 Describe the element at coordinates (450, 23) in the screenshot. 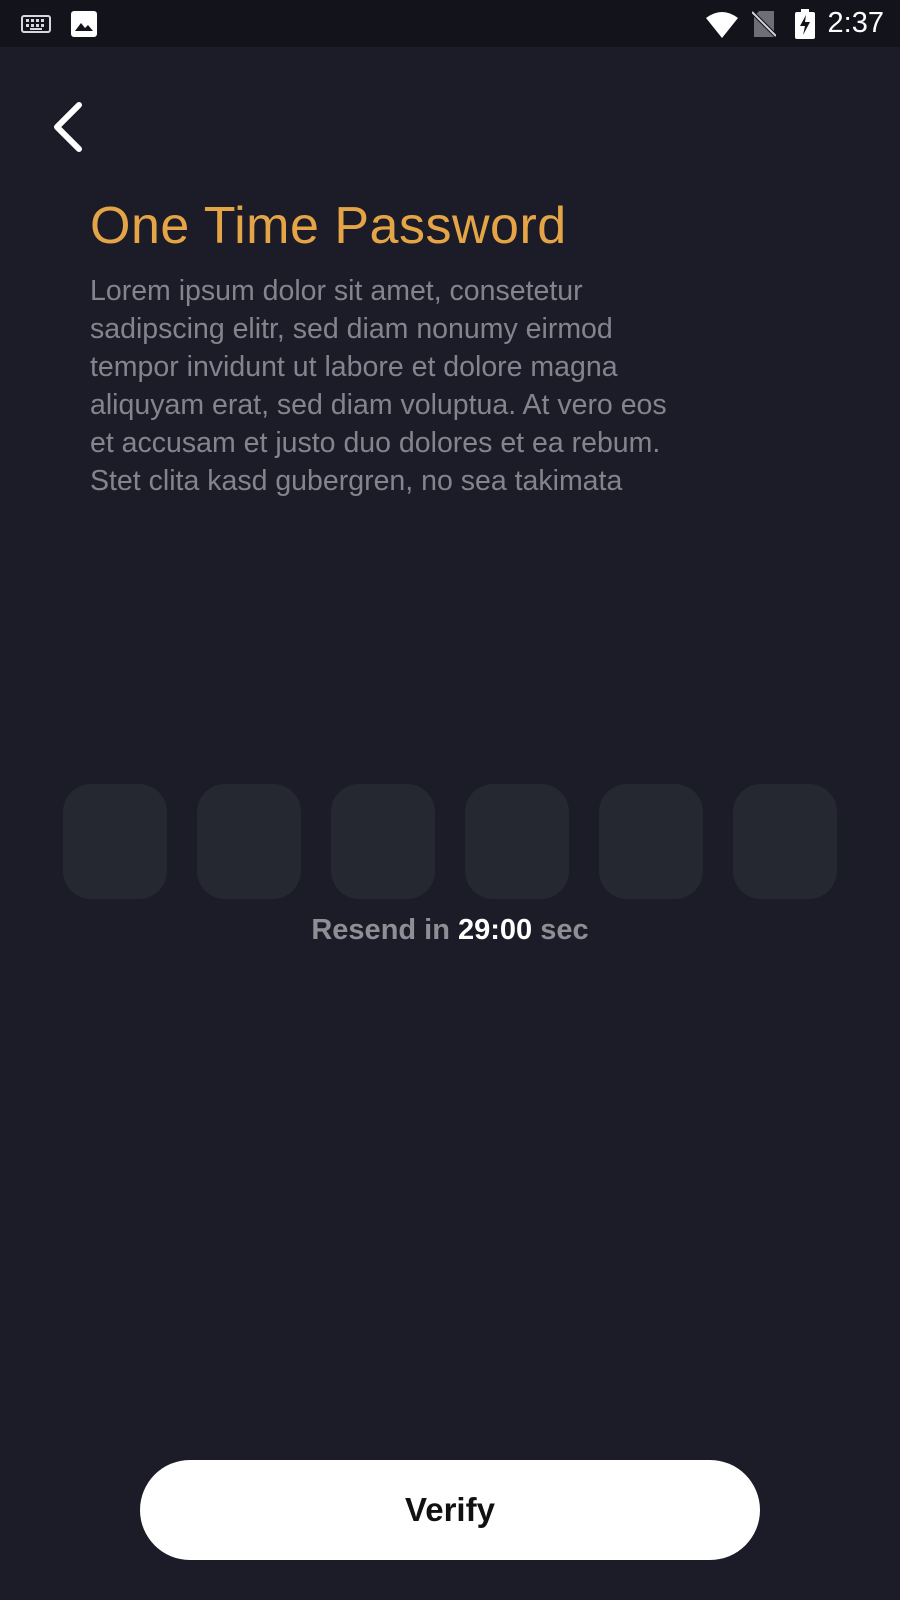

I see `status-bar: 2:37` at that location.